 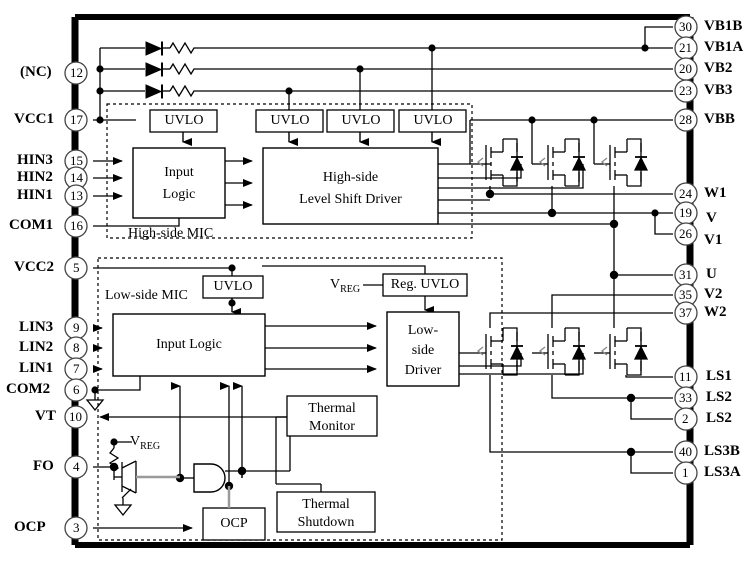 I want to click on uvlo-down-arrows, so click(x=311, y=139).